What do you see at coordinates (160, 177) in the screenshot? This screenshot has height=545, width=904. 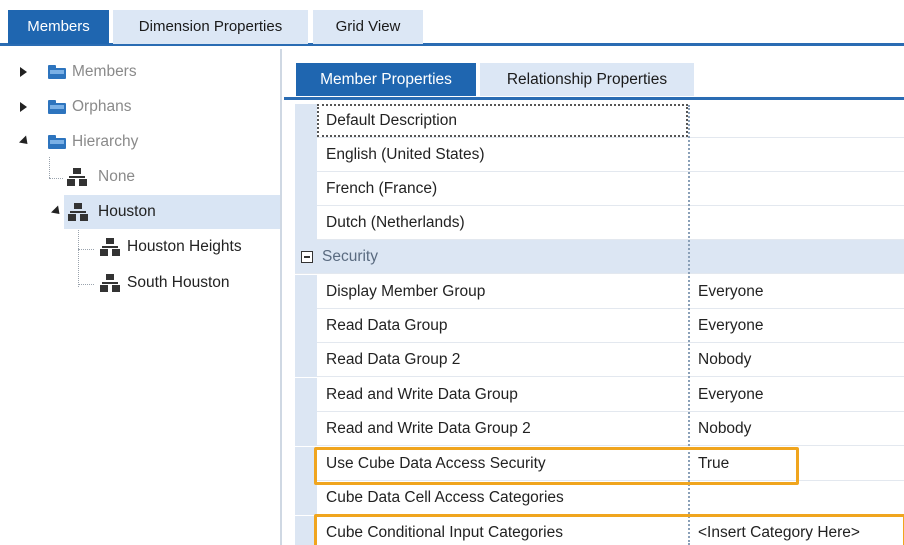 I see `tree-item-none: None` at bounding box center [160, 177].